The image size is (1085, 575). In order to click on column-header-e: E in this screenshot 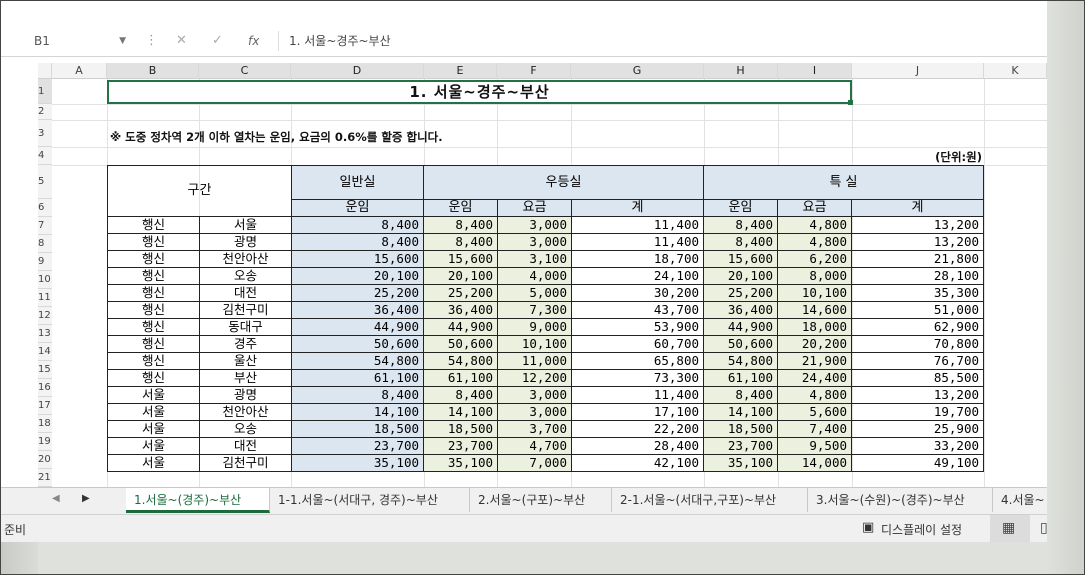, I will do `click(460, 71)`.